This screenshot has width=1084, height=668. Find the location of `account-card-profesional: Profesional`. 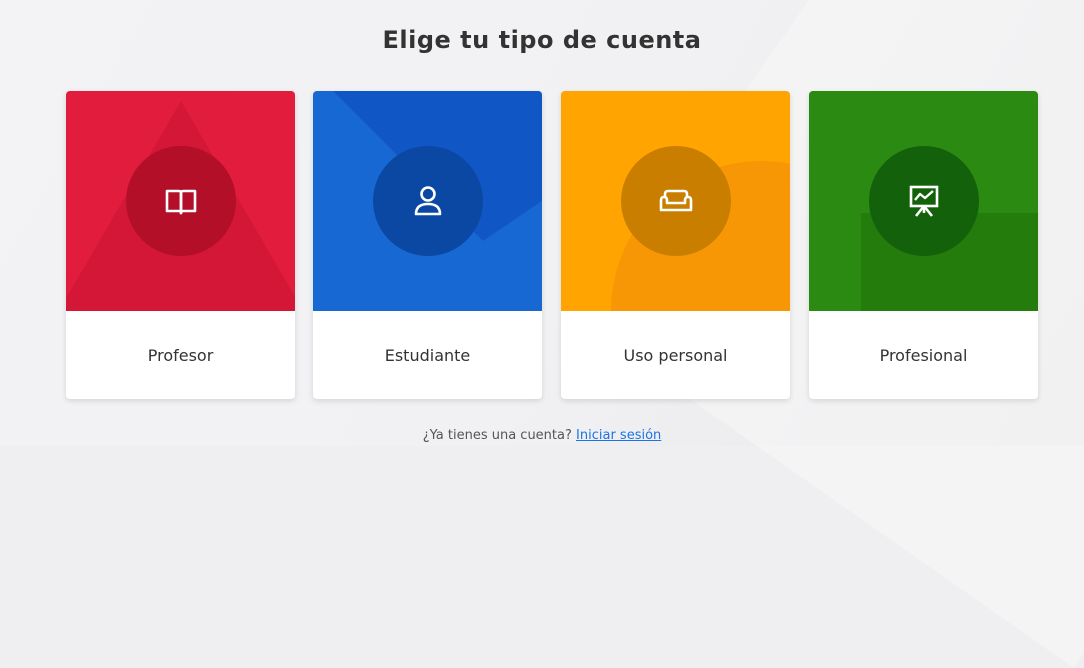

account-card-profesional: Profesional is located at coordinates (923, 245).